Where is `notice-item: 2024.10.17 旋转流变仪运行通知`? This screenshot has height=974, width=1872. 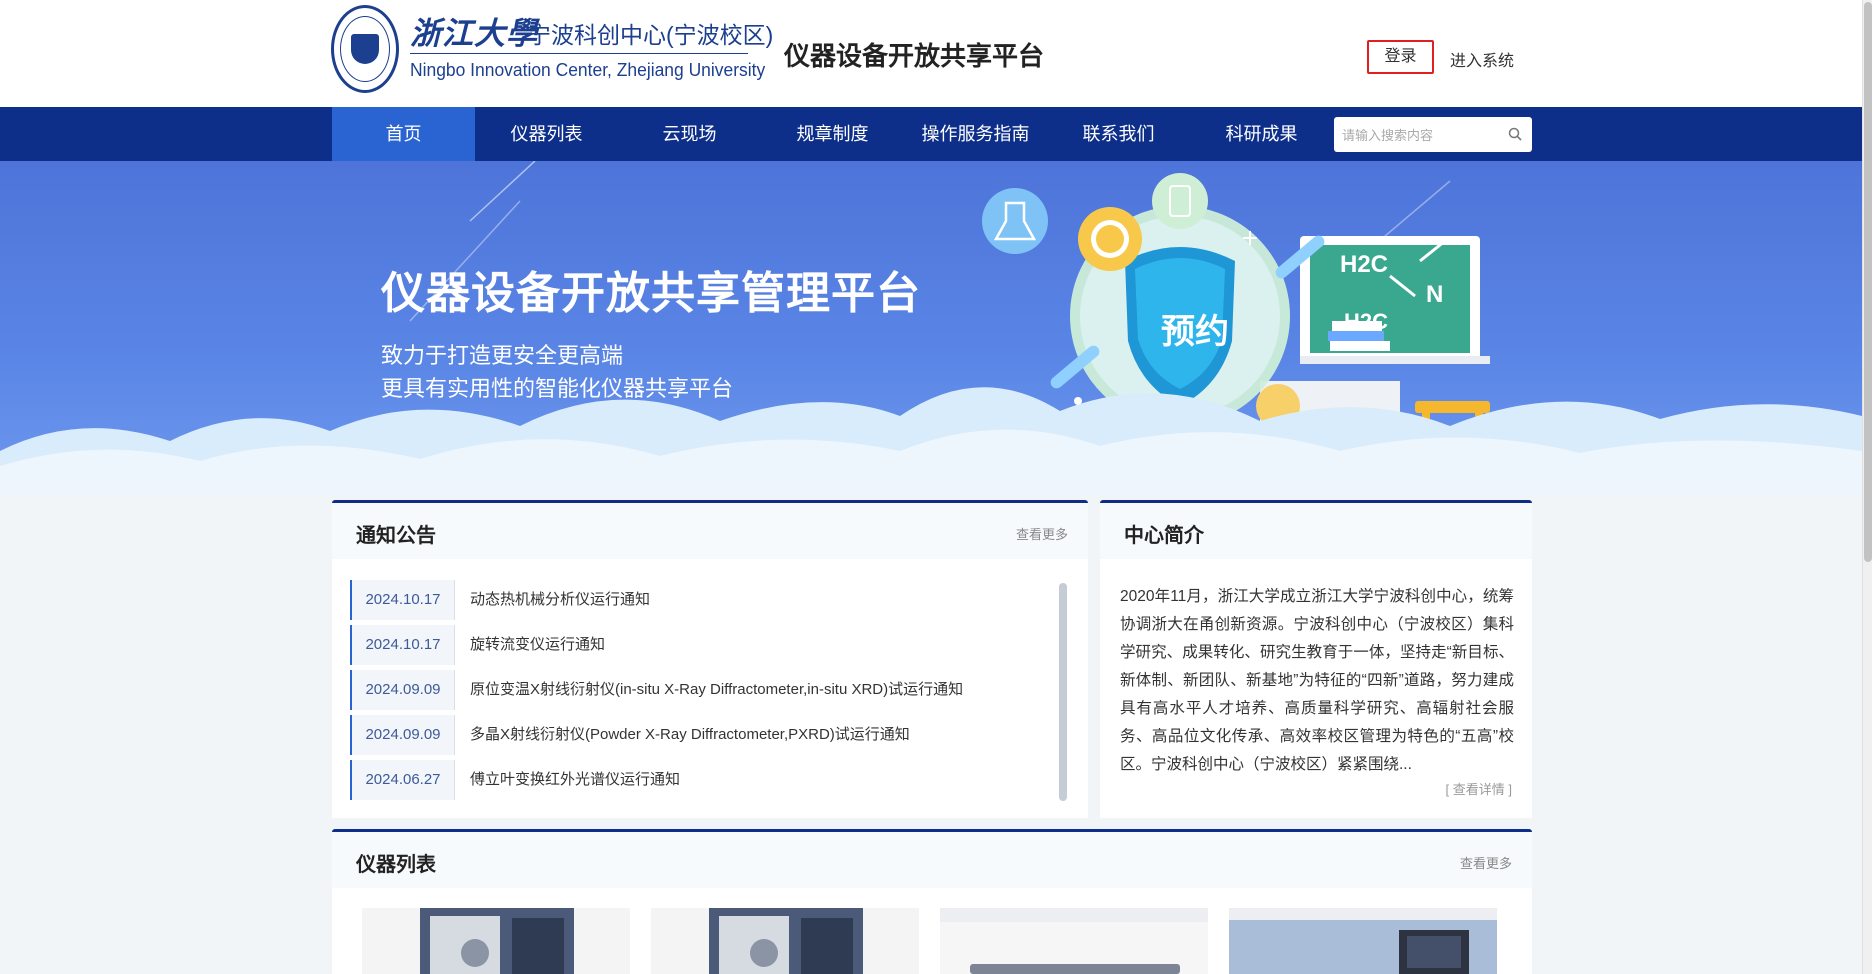
notice-item: 2024.10.17 旋转流变仪运行通知 is located at coordinates (700, 645).